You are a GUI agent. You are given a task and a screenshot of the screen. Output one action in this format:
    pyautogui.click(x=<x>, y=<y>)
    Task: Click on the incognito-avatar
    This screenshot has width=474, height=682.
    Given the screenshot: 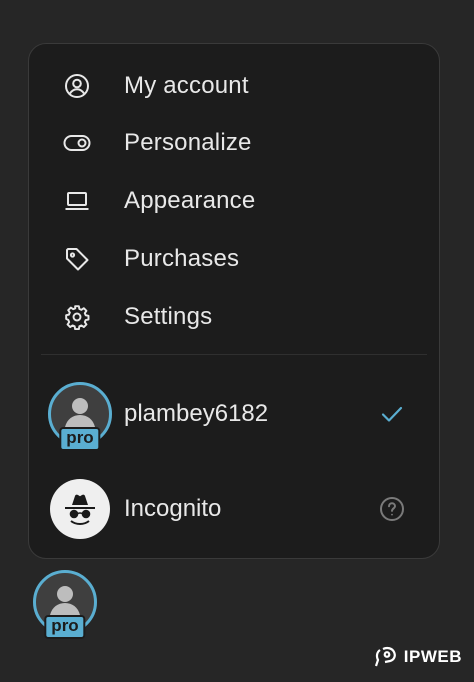 What is the action you would take?
    pyautogui.click(x=80, y=509)
    